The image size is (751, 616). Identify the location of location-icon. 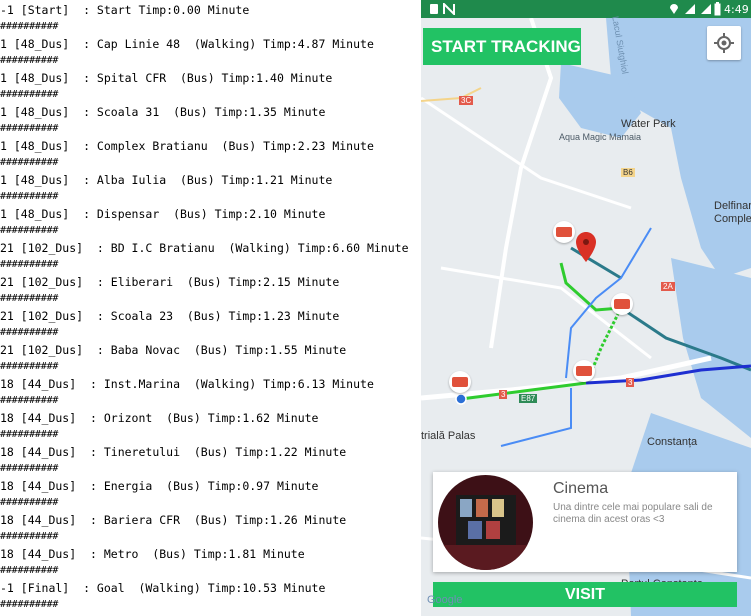
(674, 9).